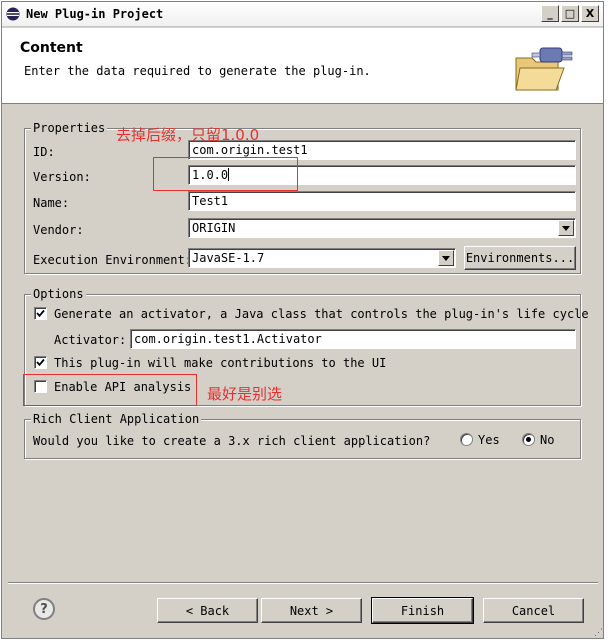 The height and width of the screenshot is (644, 608). Describe the element at coordinates (533, 610) in the screenshot. I see `cancel-button: Cancel` at that location.